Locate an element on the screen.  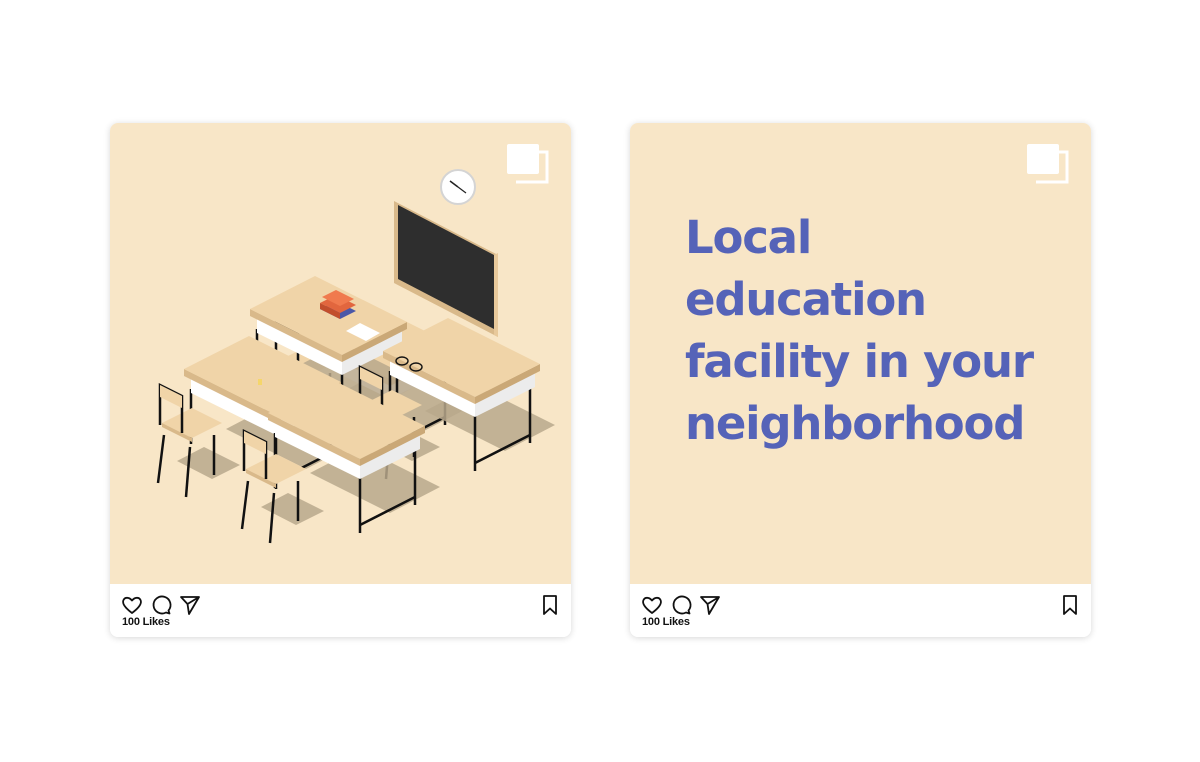
headline-line: facility in your is located at coordinates (859, 361).